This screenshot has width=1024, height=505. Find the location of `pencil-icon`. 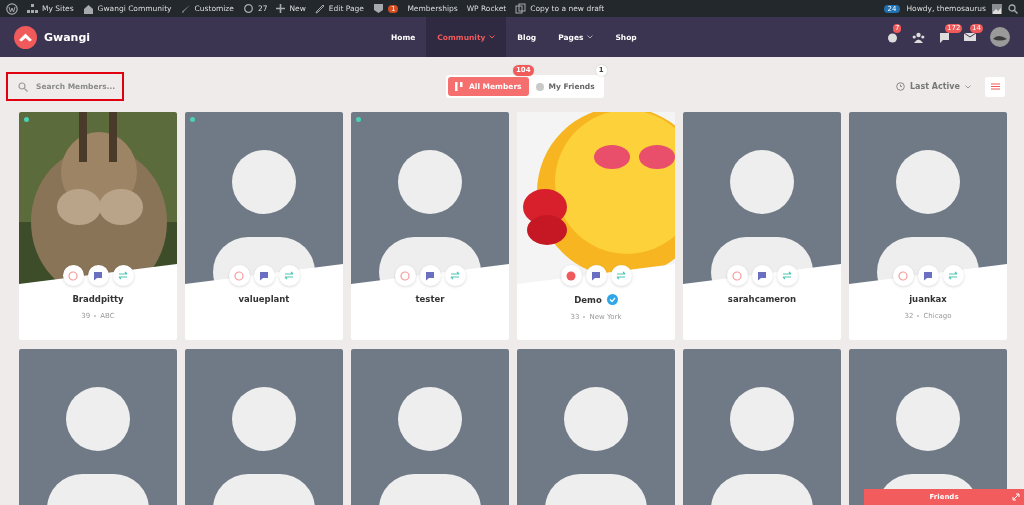

pencil-icon is located at coordinates (319, 8).